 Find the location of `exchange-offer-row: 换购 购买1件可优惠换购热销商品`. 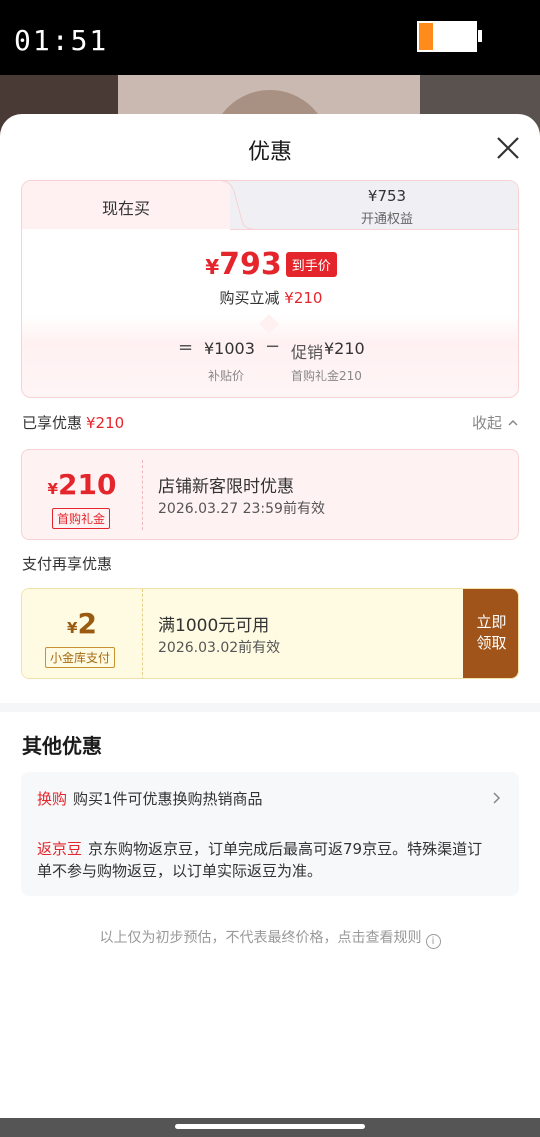

exchange-offer-row: 换购 购买1件可优惠换购热销商品 is located at coordinates (150, 798).